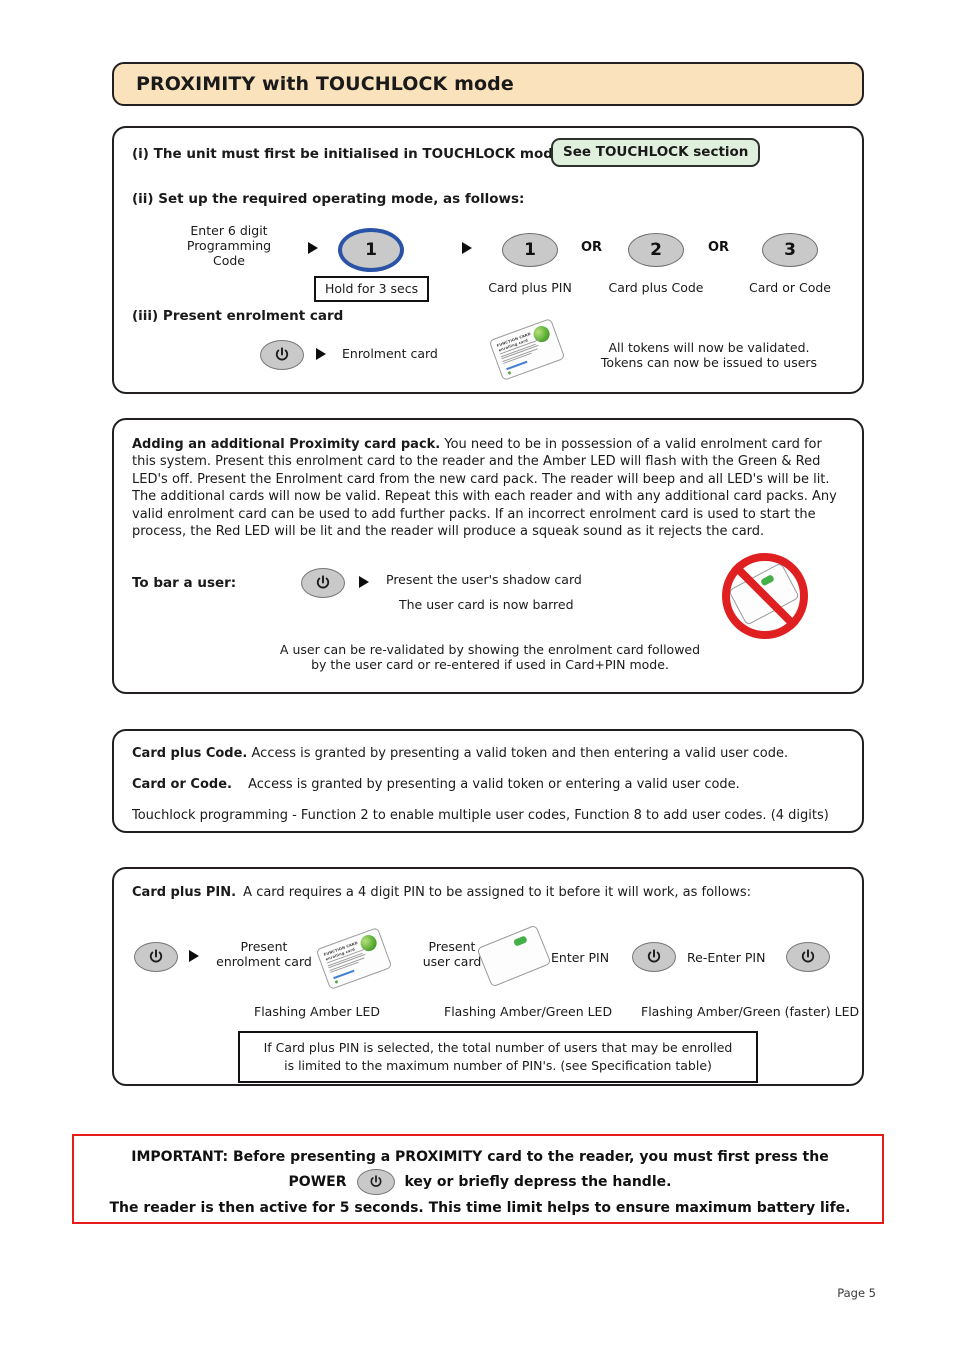 Image resolution: width=954 pixels, height=1350 pixels. Describe the element at coordinates (228, 260) in the screenshot. I see `enter-code-line-3: Code` at that location.